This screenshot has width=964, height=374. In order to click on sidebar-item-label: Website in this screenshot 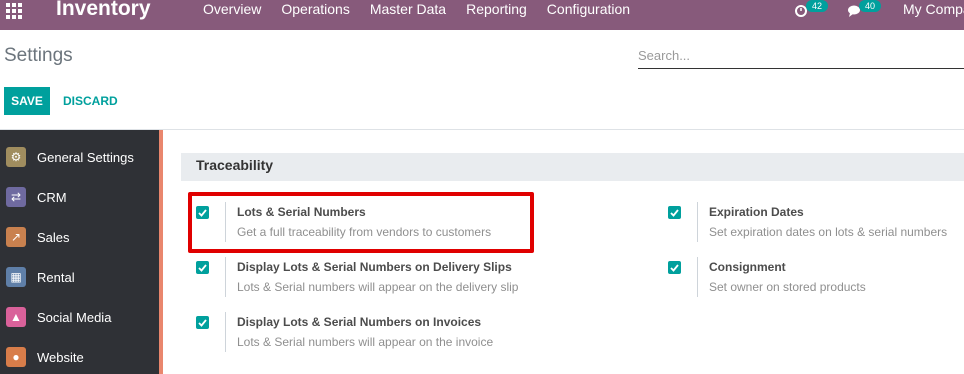, I will do `click(60, 357)`.